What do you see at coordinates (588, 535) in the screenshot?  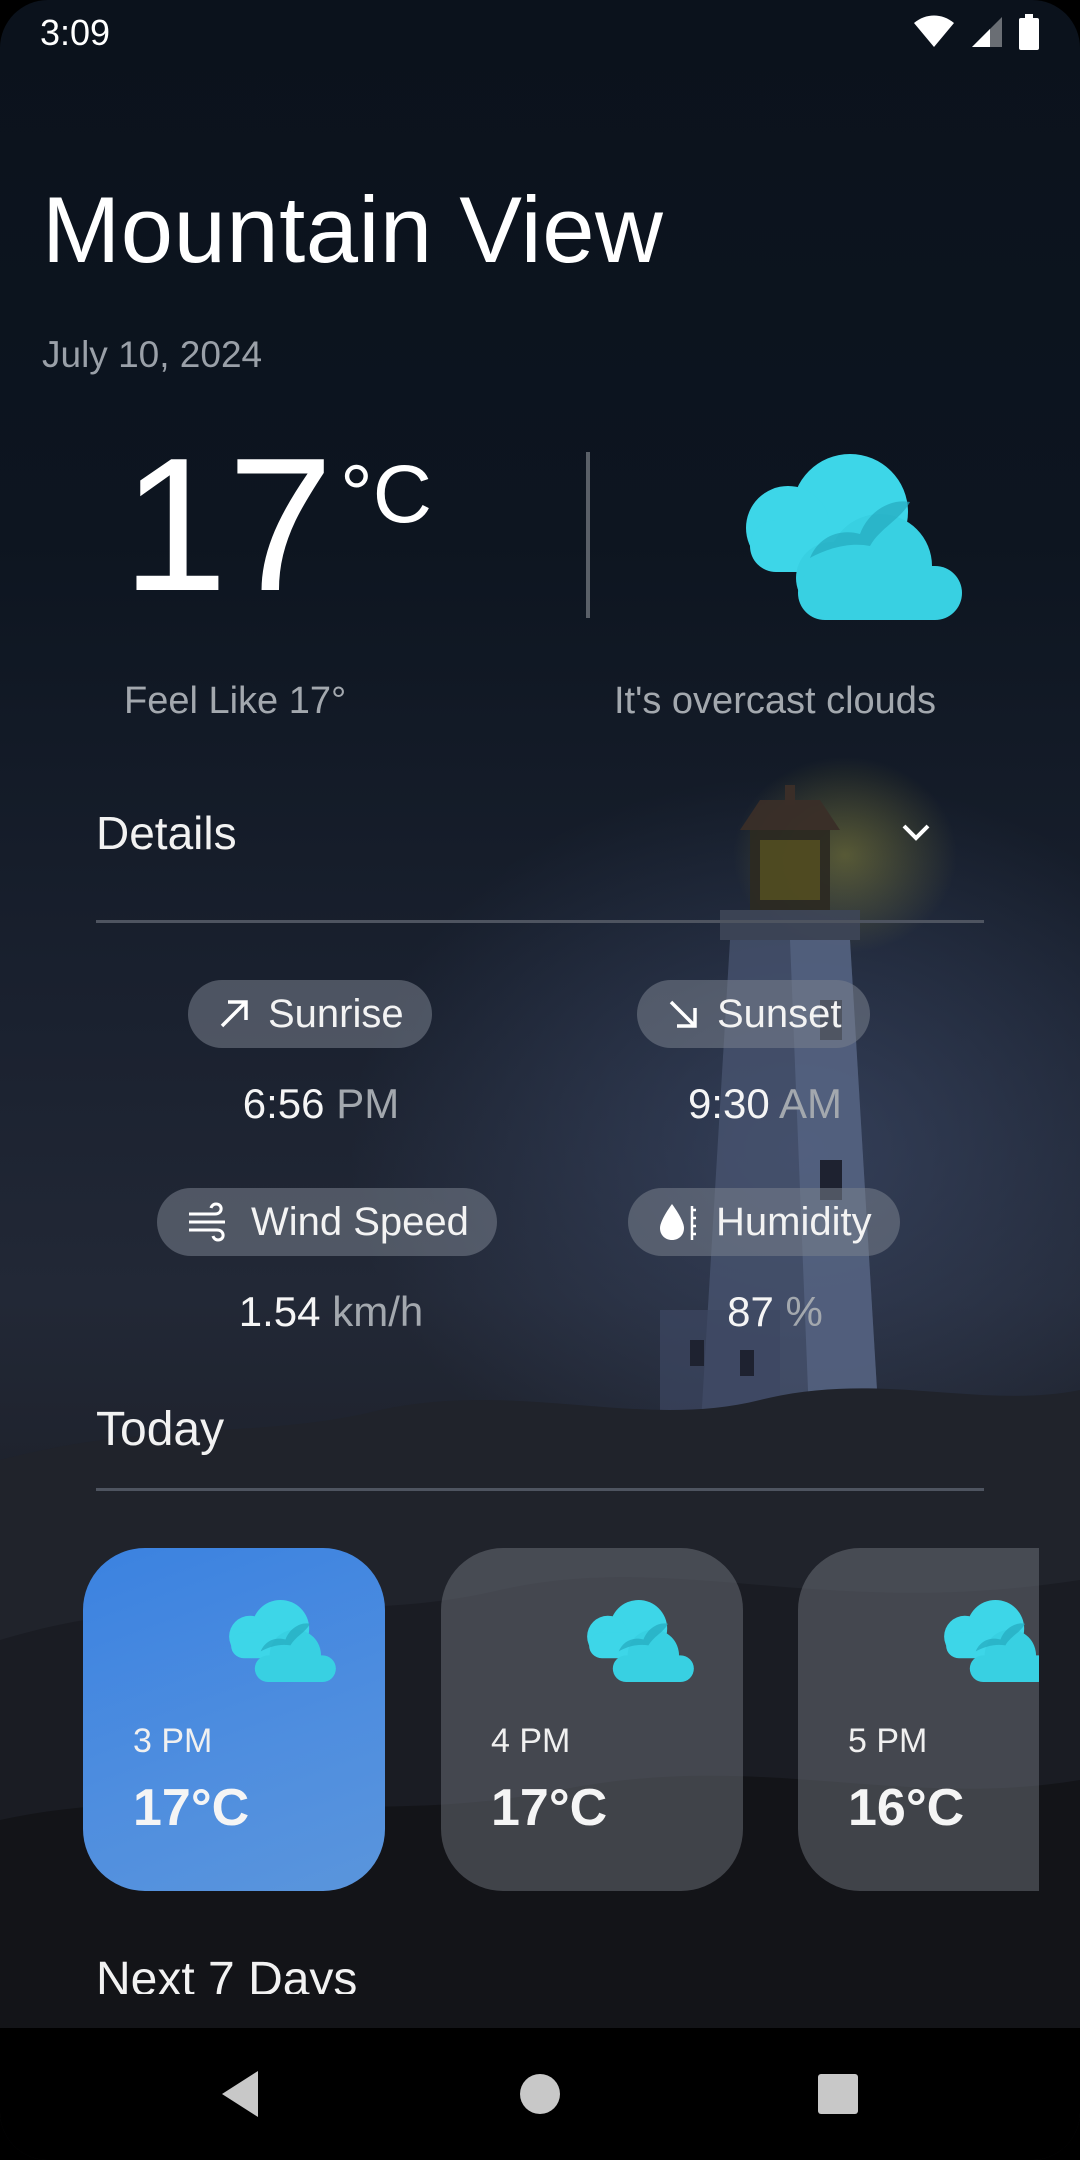 I see `vertical-divider` at bounding box center [588, 535].